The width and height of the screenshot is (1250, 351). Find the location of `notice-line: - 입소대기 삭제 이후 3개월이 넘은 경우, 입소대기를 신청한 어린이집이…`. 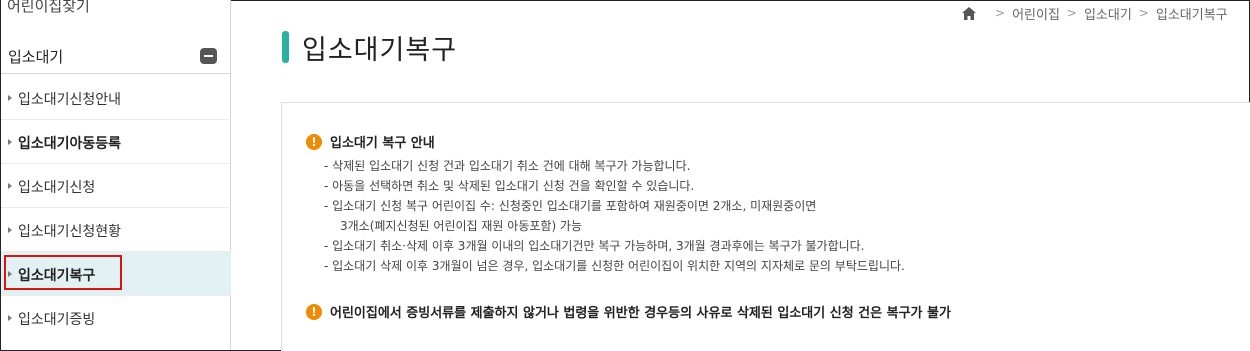

notice-line: - 입소대기 삭제 이후 3개월이 넘은 경우, 입소대기를 신청한 어린이집이… is located at coordinates (614, 266).